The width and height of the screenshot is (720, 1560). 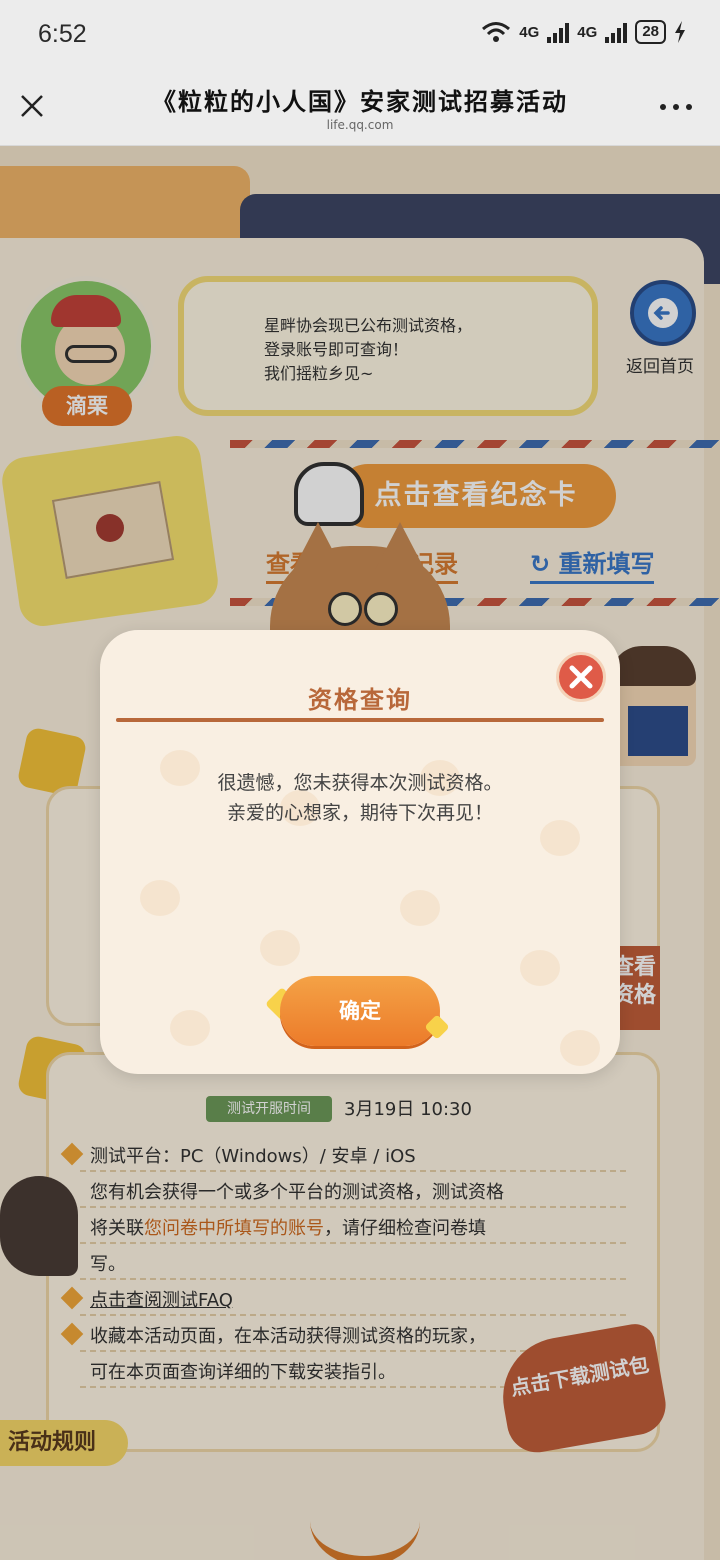 What do you see at coordinates (360, 720) in the screenshot?
I see `modal-divider` at bounding box center [360, 720].